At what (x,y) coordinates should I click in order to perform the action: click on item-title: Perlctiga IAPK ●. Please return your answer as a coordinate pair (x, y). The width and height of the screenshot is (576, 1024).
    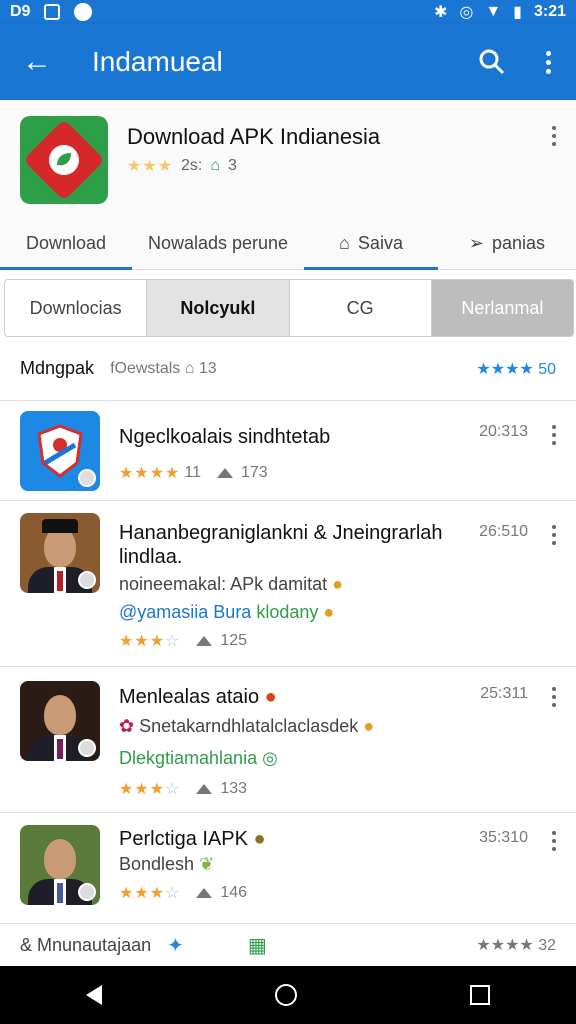
    Looking at the image, I should click on (192, 839).